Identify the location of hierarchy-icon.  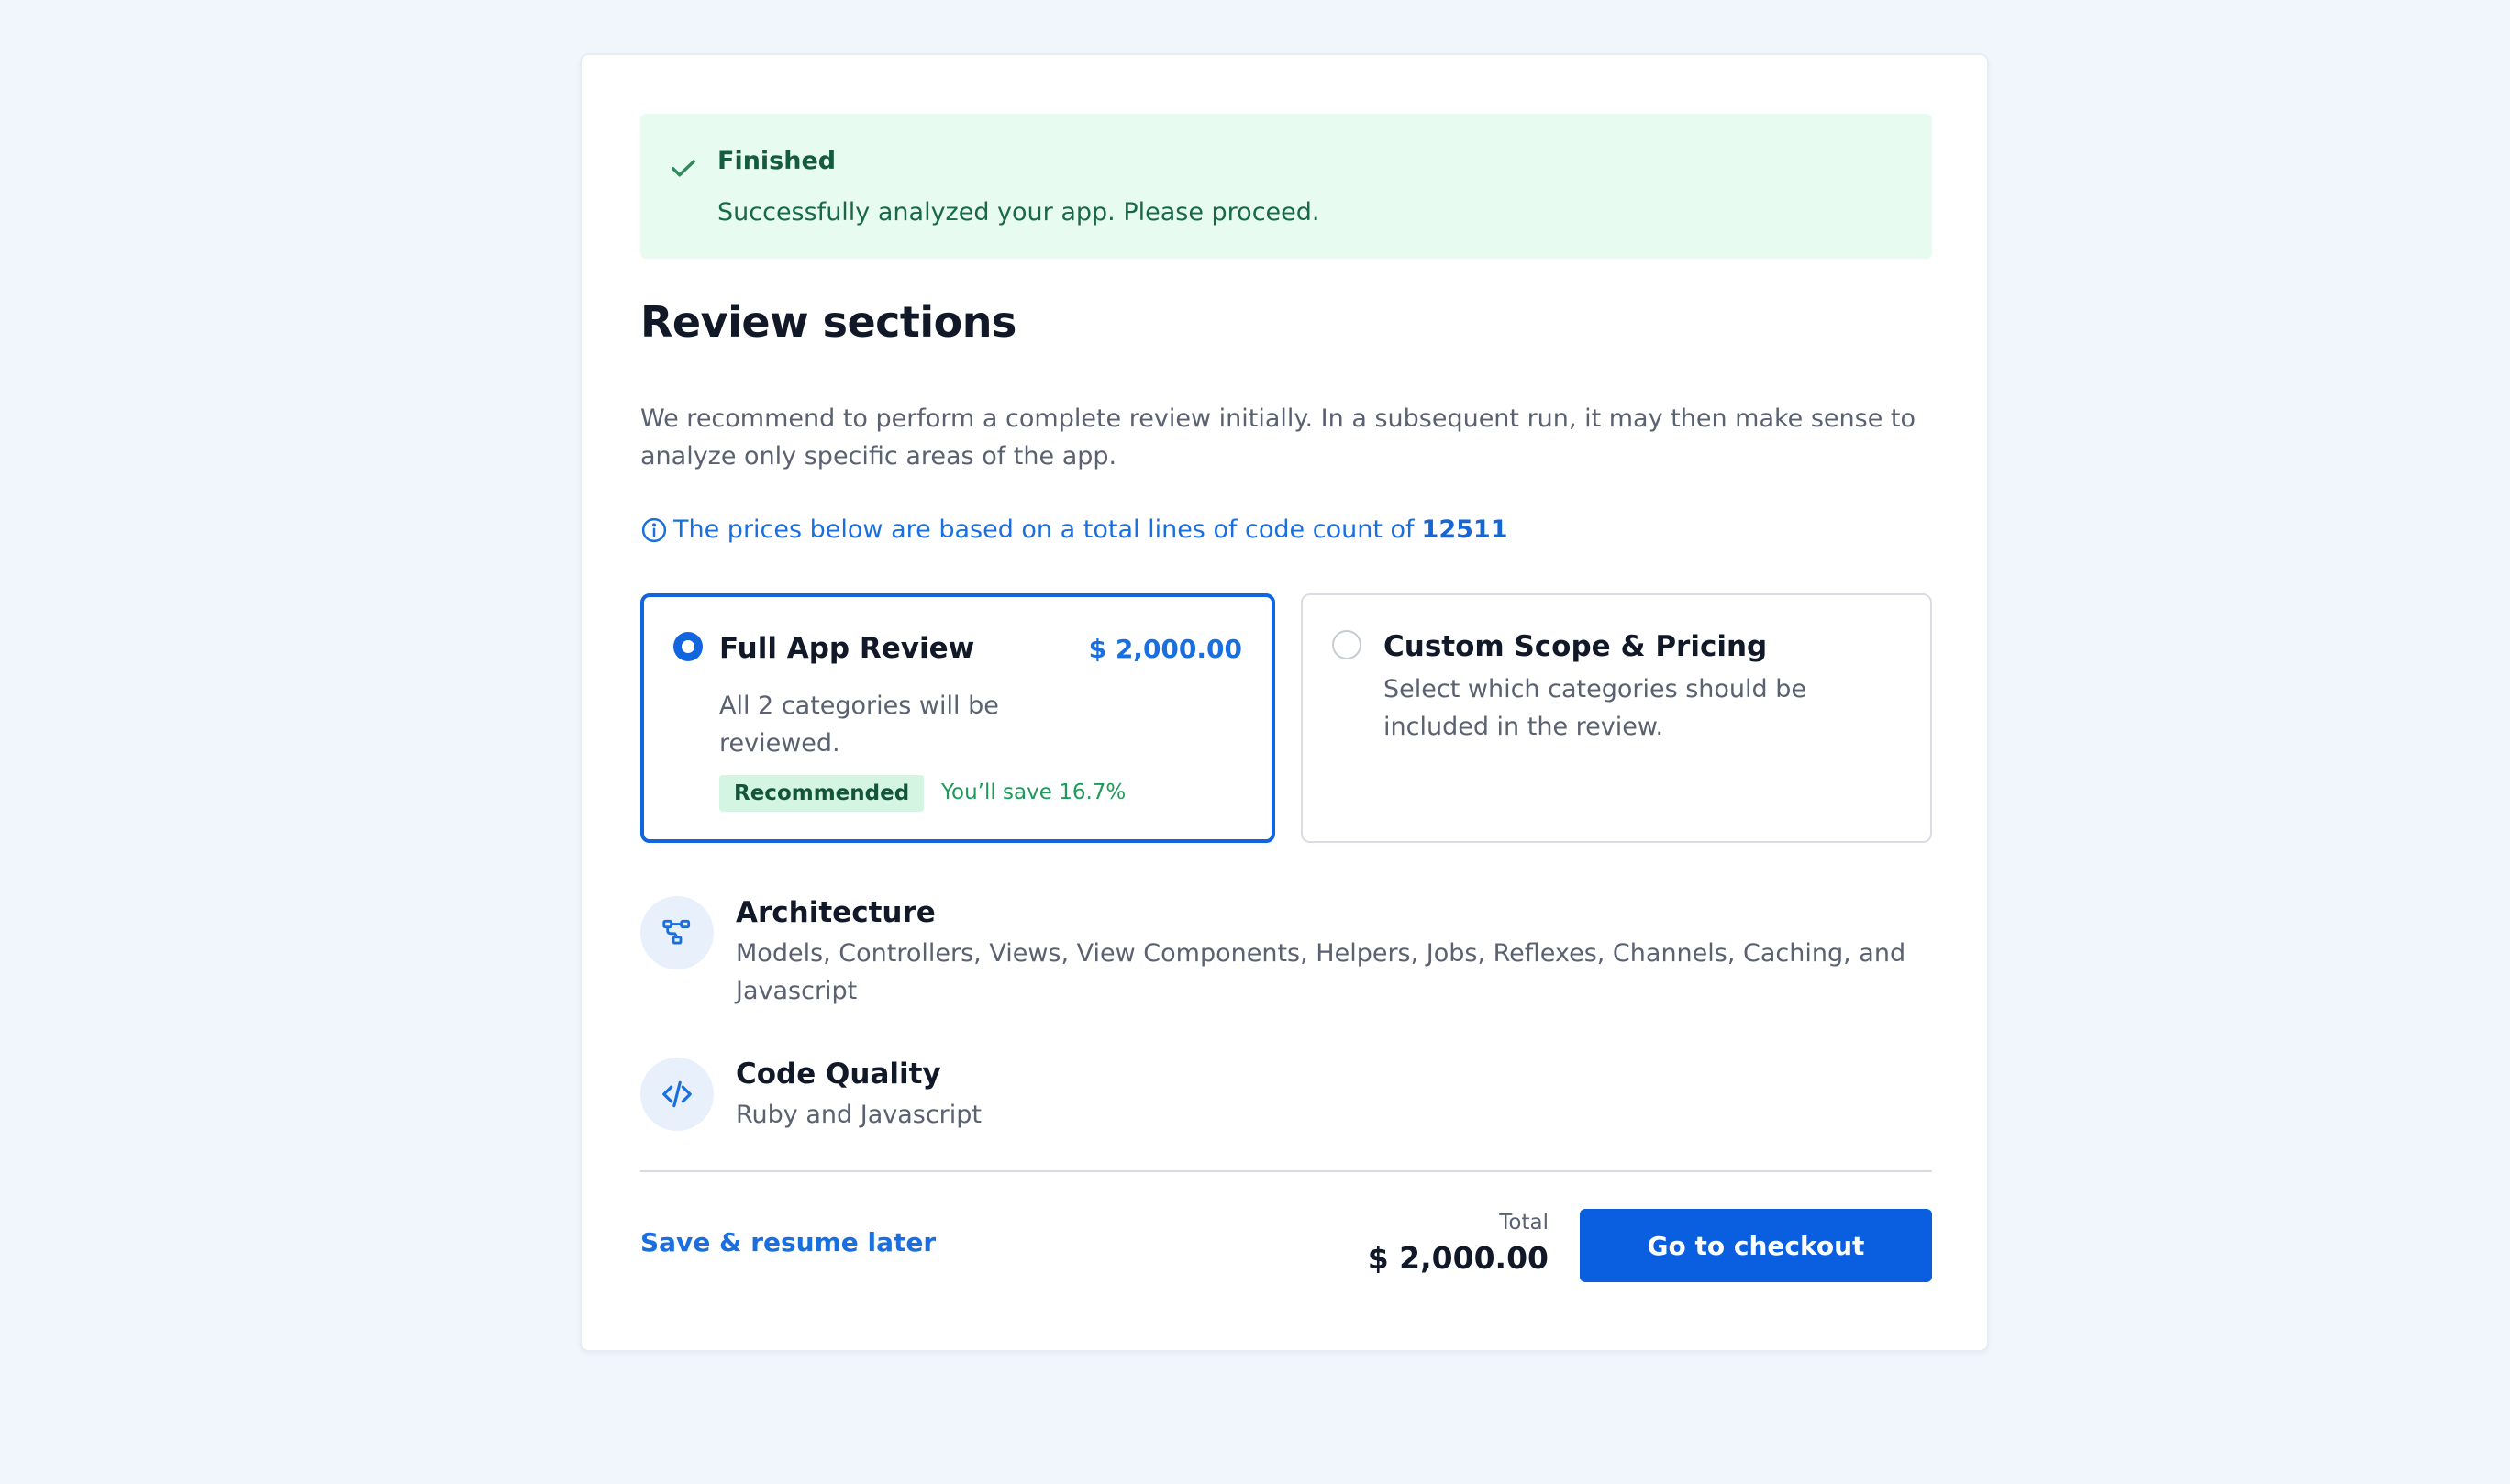
(677, 932).